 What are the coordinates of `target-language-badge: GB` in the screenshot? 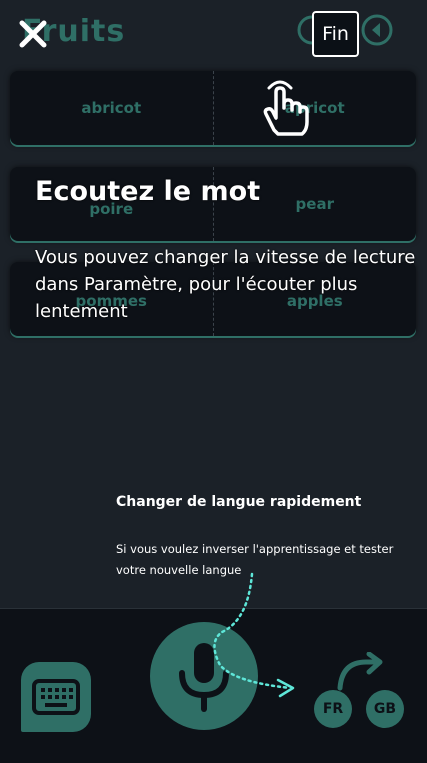 It's located at (385, 709).